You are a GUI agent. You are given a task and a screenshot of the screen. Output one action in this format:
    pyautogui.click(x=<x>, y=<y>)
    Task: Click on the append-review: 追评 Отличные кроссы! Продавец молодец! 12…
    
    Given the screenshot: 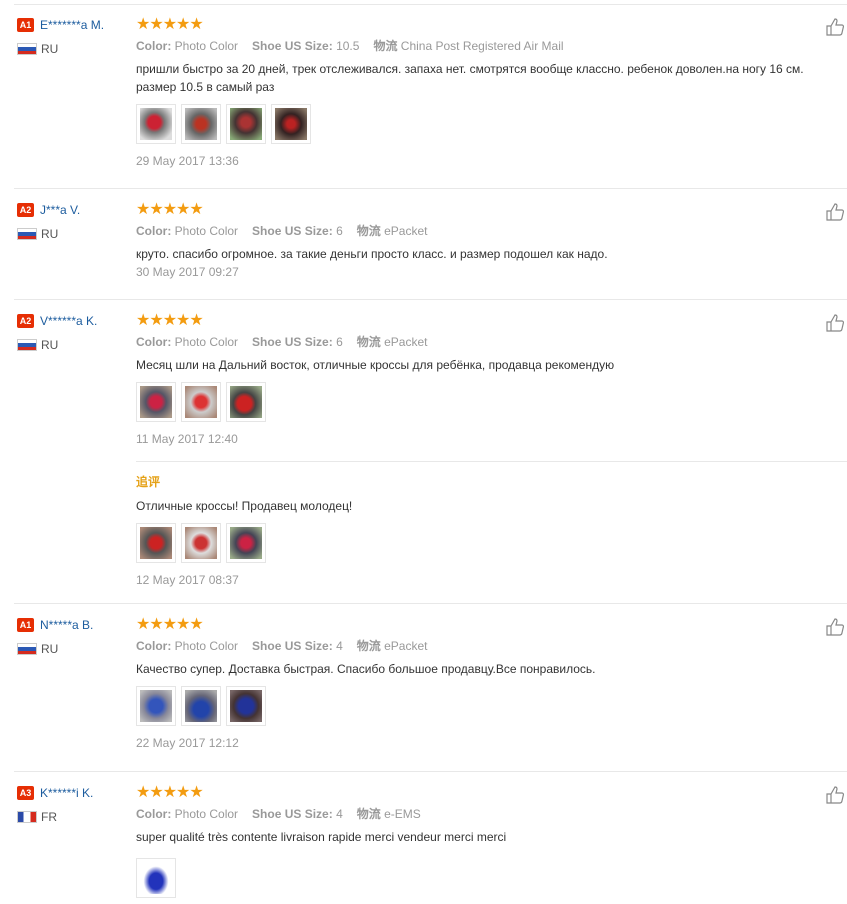 What is the action you would take?
    pyautogui.click(x=491, y=530)
    